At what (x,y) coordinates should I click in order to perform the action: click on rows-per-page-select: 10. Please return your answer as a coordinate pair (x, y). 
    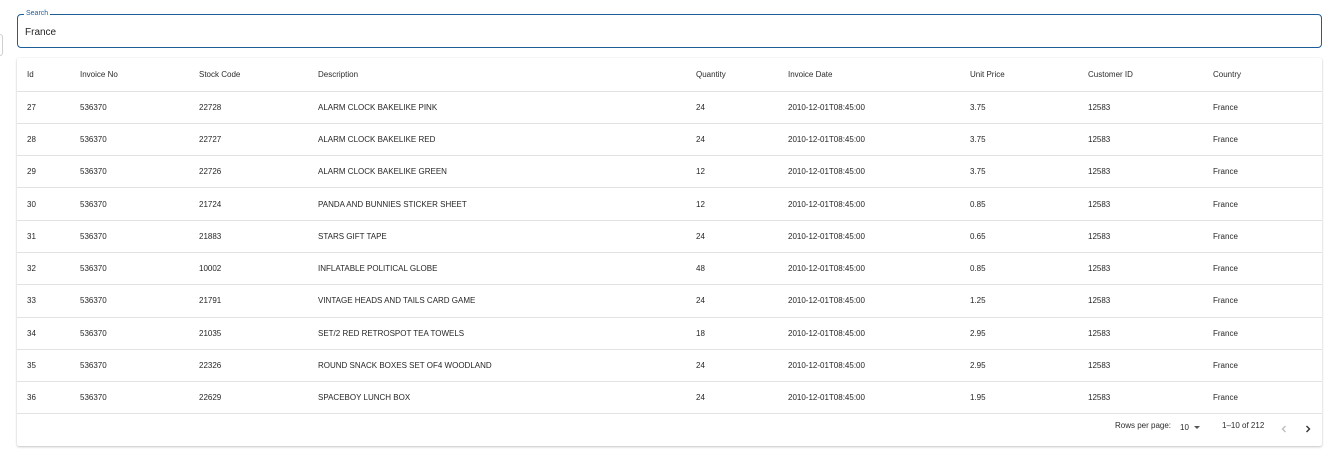
    Looking at the image, I should click on (1190, 427).